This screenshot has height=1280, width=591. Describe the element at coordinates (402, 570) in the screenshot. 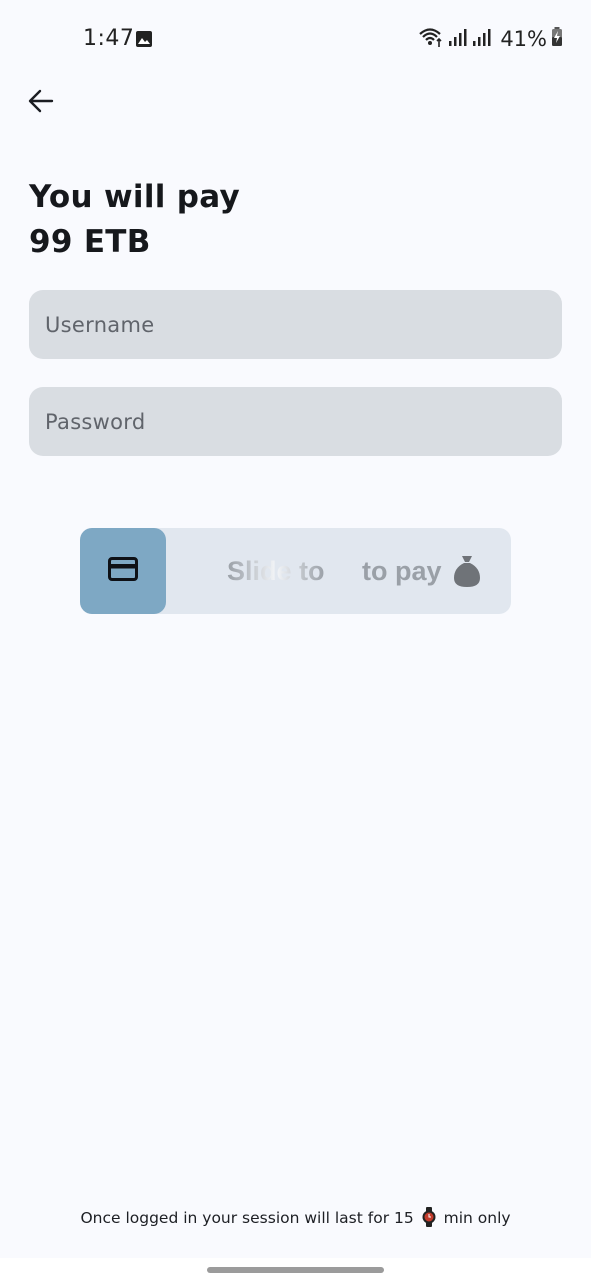

I see `slider-label-end: to pay` at that location.